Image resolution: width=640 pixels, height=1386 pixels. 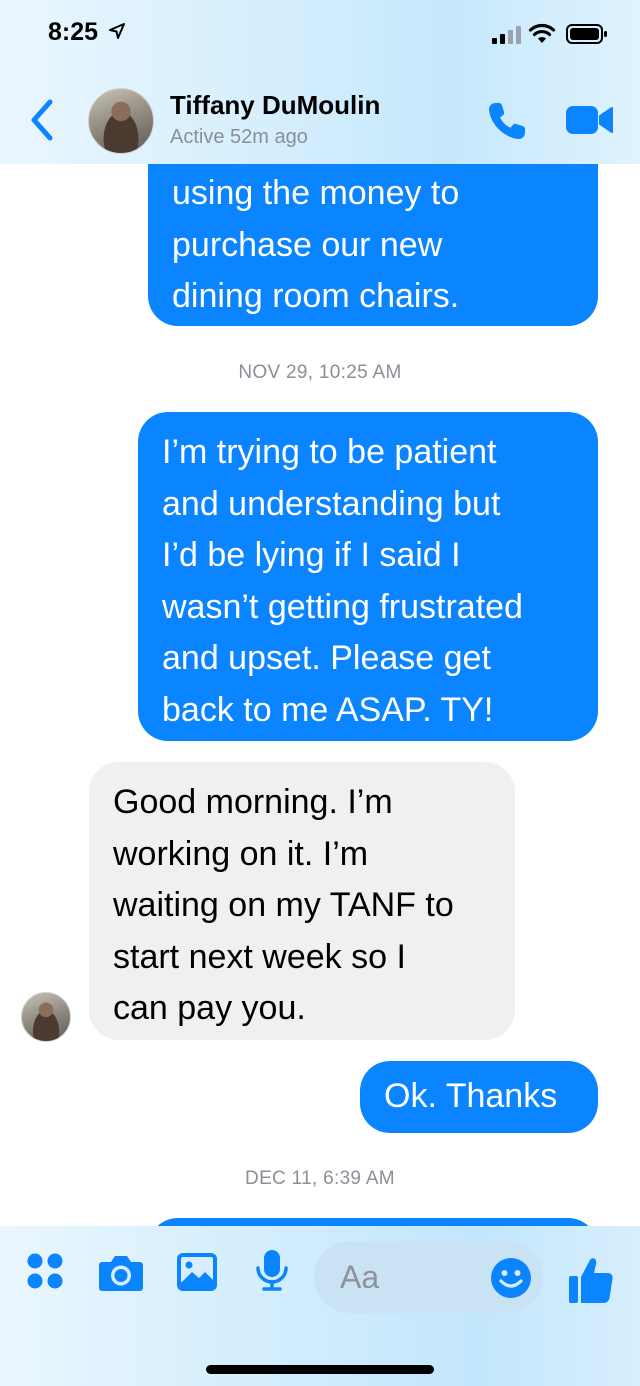 What do you see at coordinates (591, 1280) in the screenshot?
I see `thumbs-up-icon` at bounding box center [591, 1280].